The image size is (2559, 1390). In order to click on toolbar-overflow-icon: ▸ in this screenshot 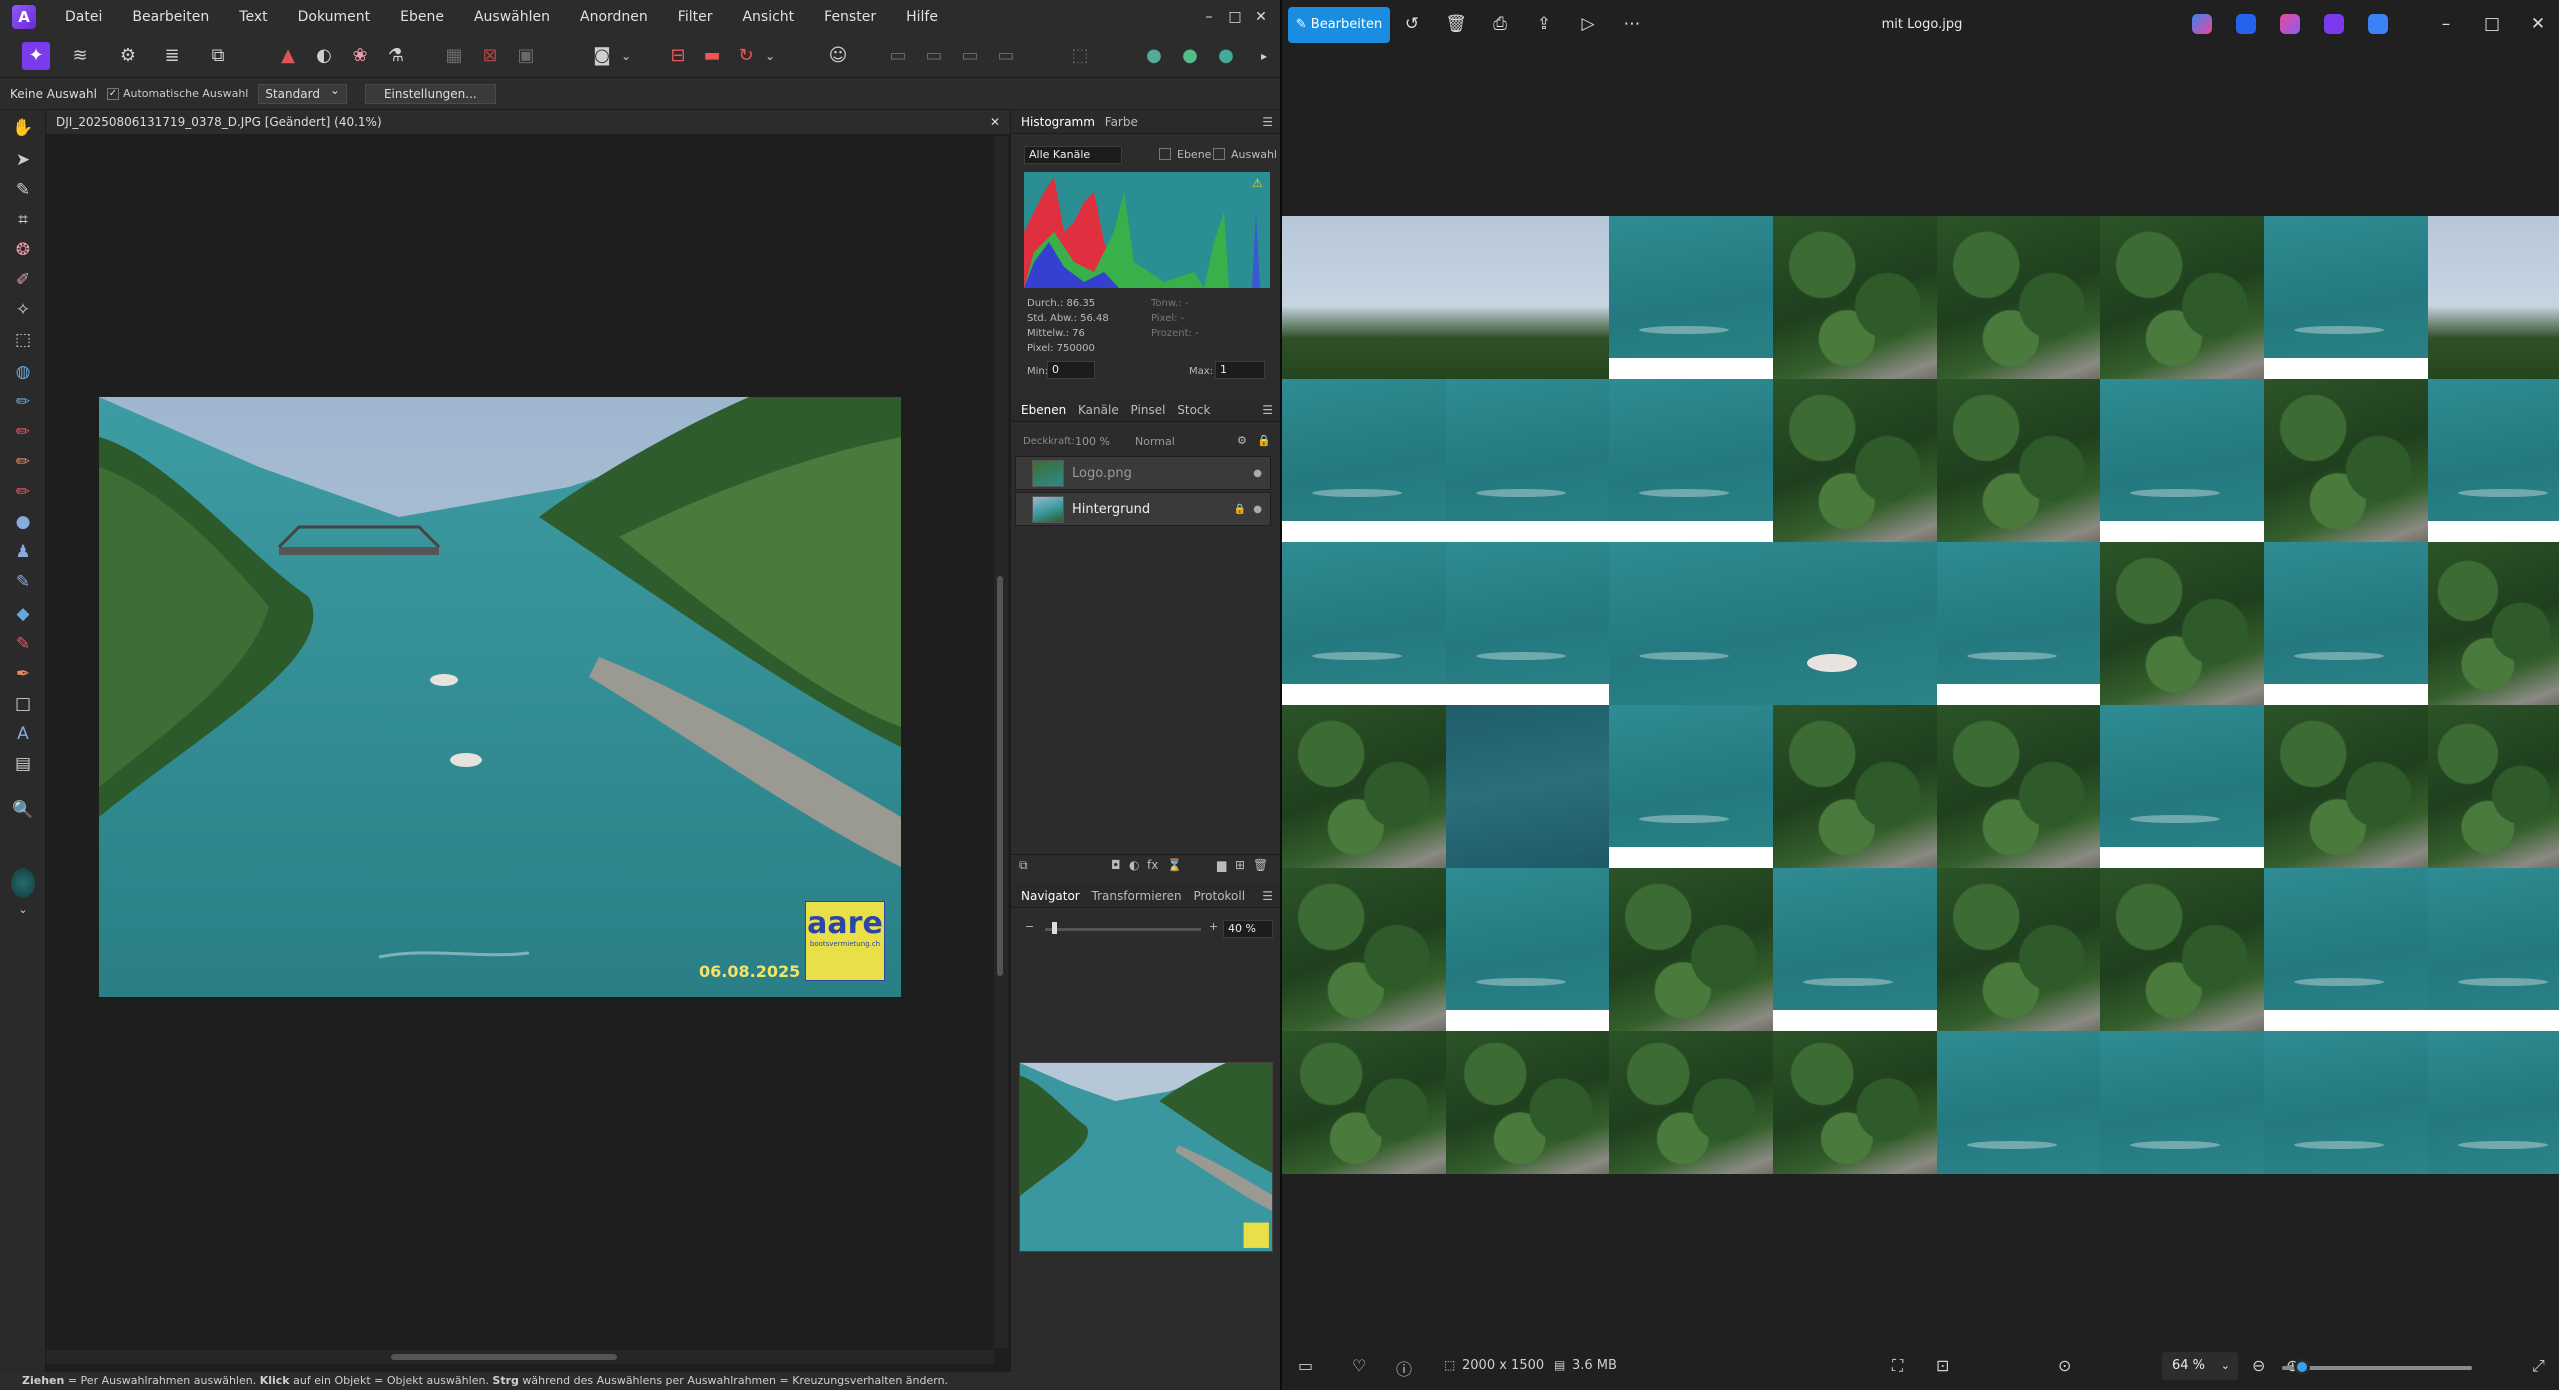, I will do `click(1264, 56)`.